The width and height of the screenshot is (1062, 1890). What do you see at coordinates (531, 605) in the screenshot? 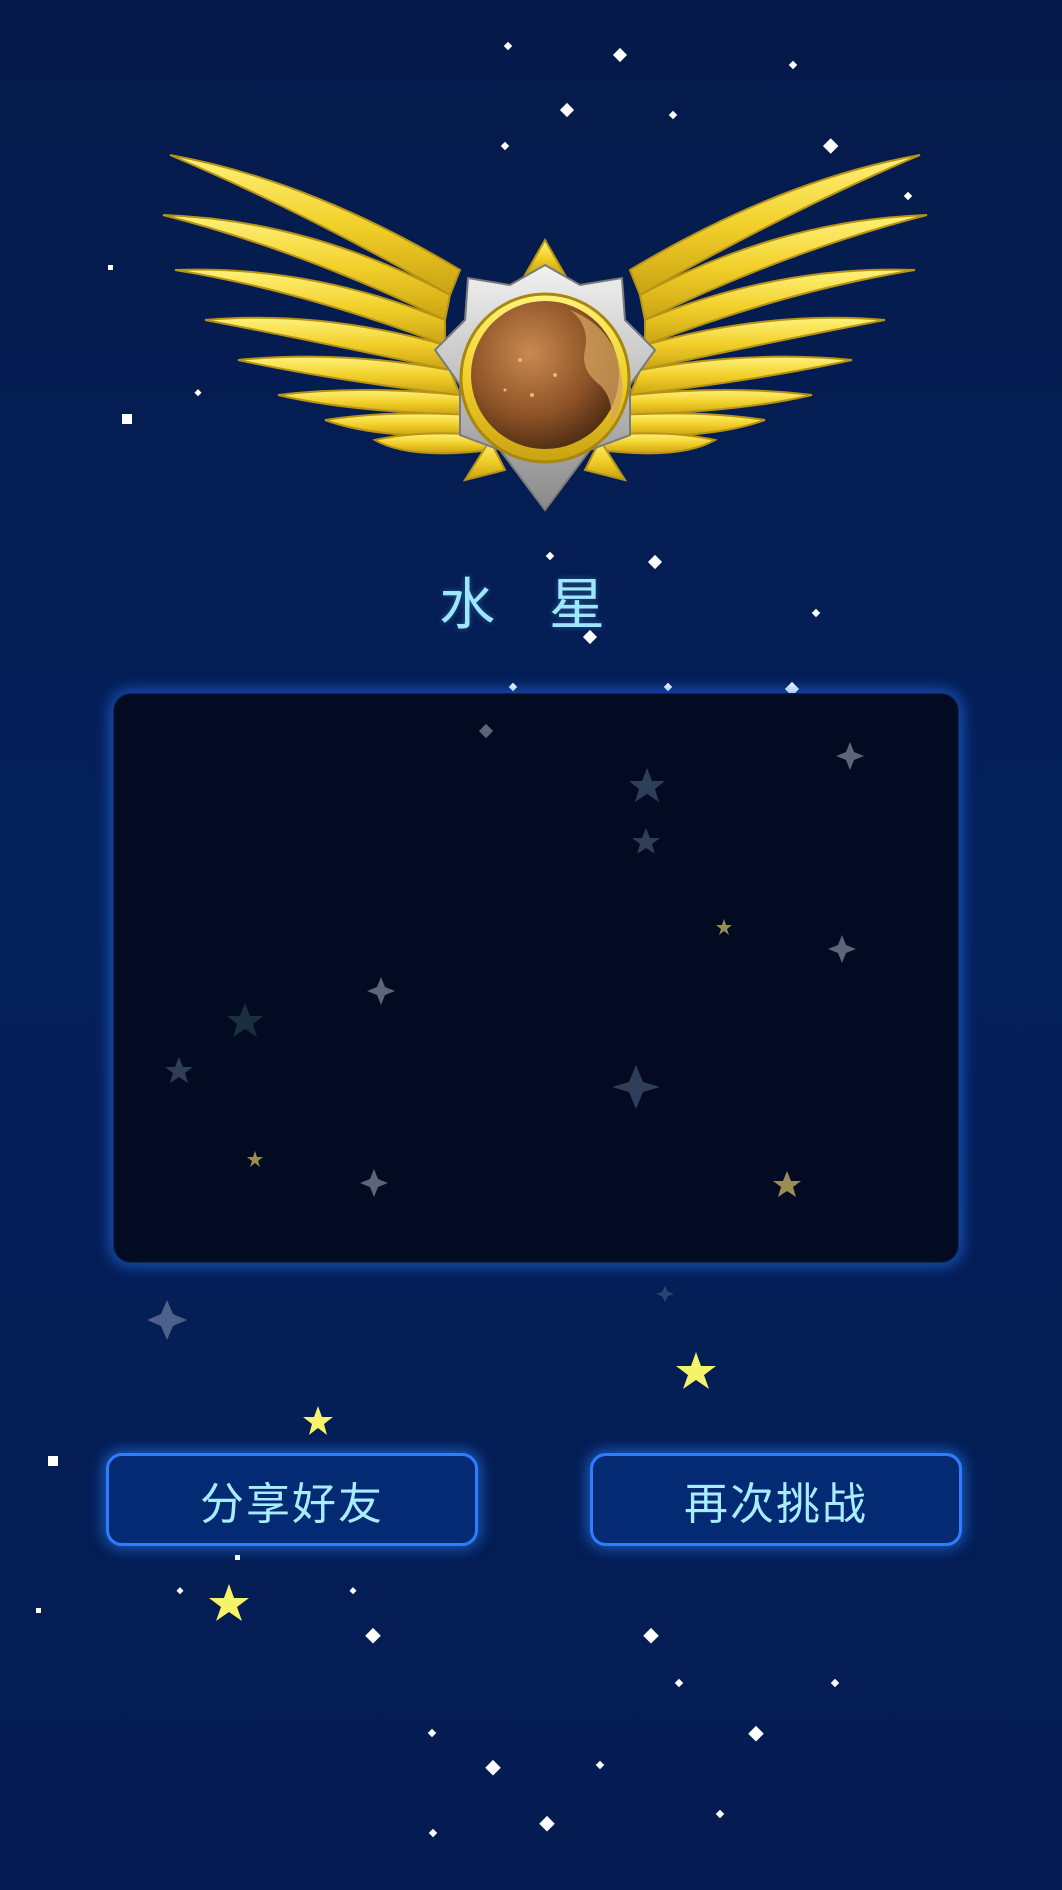
I see `planet-title: 水 星` at bounding box center [531, 605].